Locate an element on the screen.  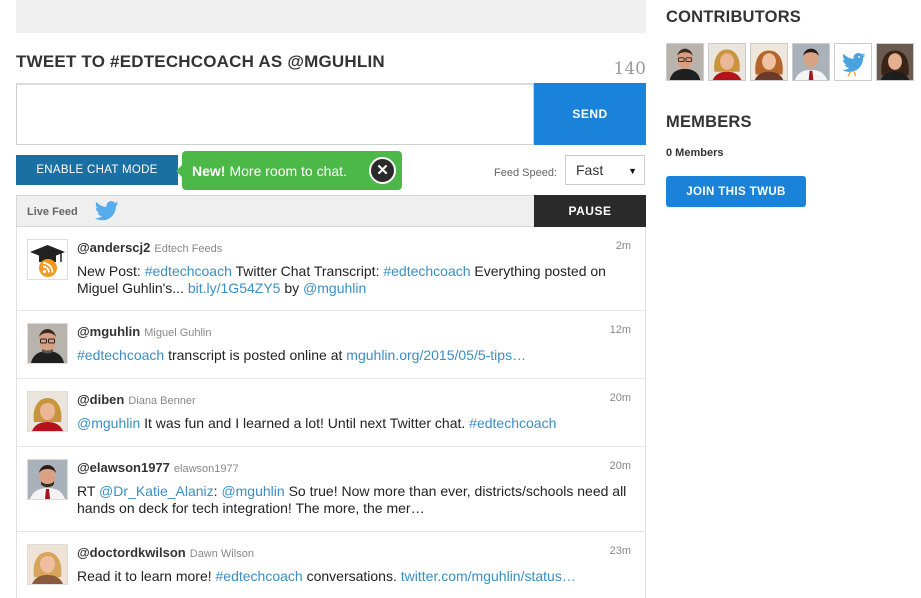
members-count: 0 Members is located at coordinates (695, 153).